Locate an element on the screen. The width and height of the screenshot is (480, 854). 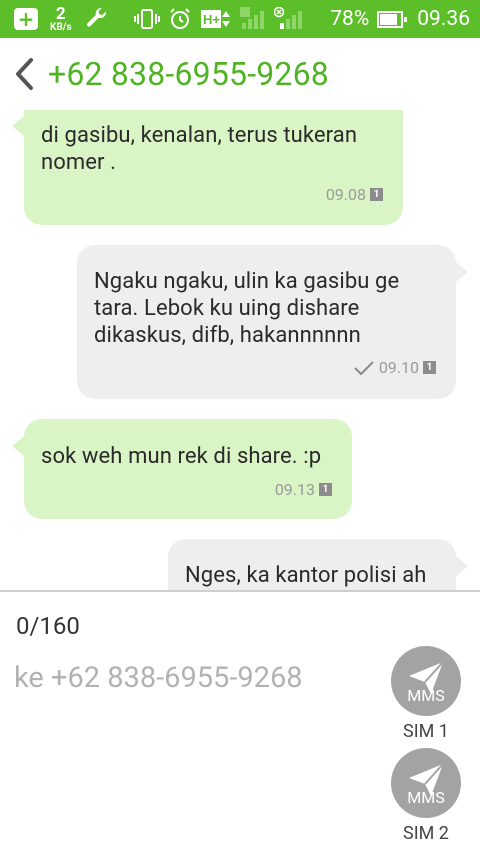
message-time: 09.13 is located at coordinates (294, 489).